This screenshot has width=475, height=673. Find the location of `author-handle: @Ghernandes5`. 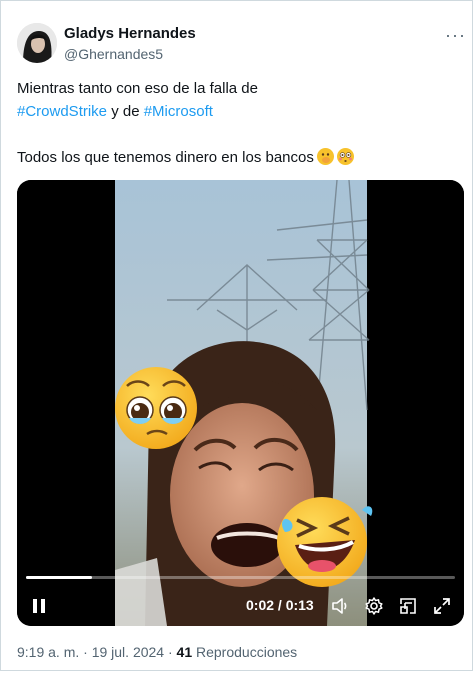

author-handle: @Ghernandes5 is located at coordinates (113, 54).